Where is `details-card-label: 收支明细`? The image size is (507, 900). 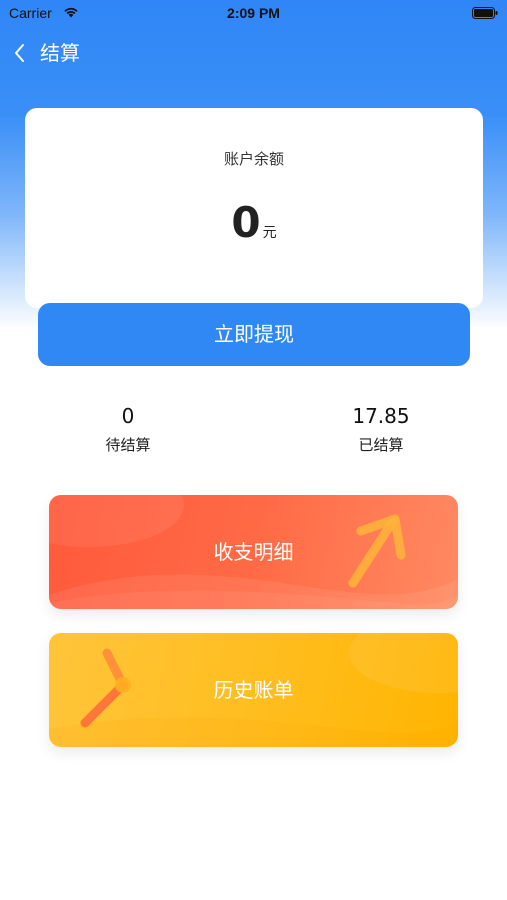
details-card-label: 收支明细 is located at coordinates (253, 552).